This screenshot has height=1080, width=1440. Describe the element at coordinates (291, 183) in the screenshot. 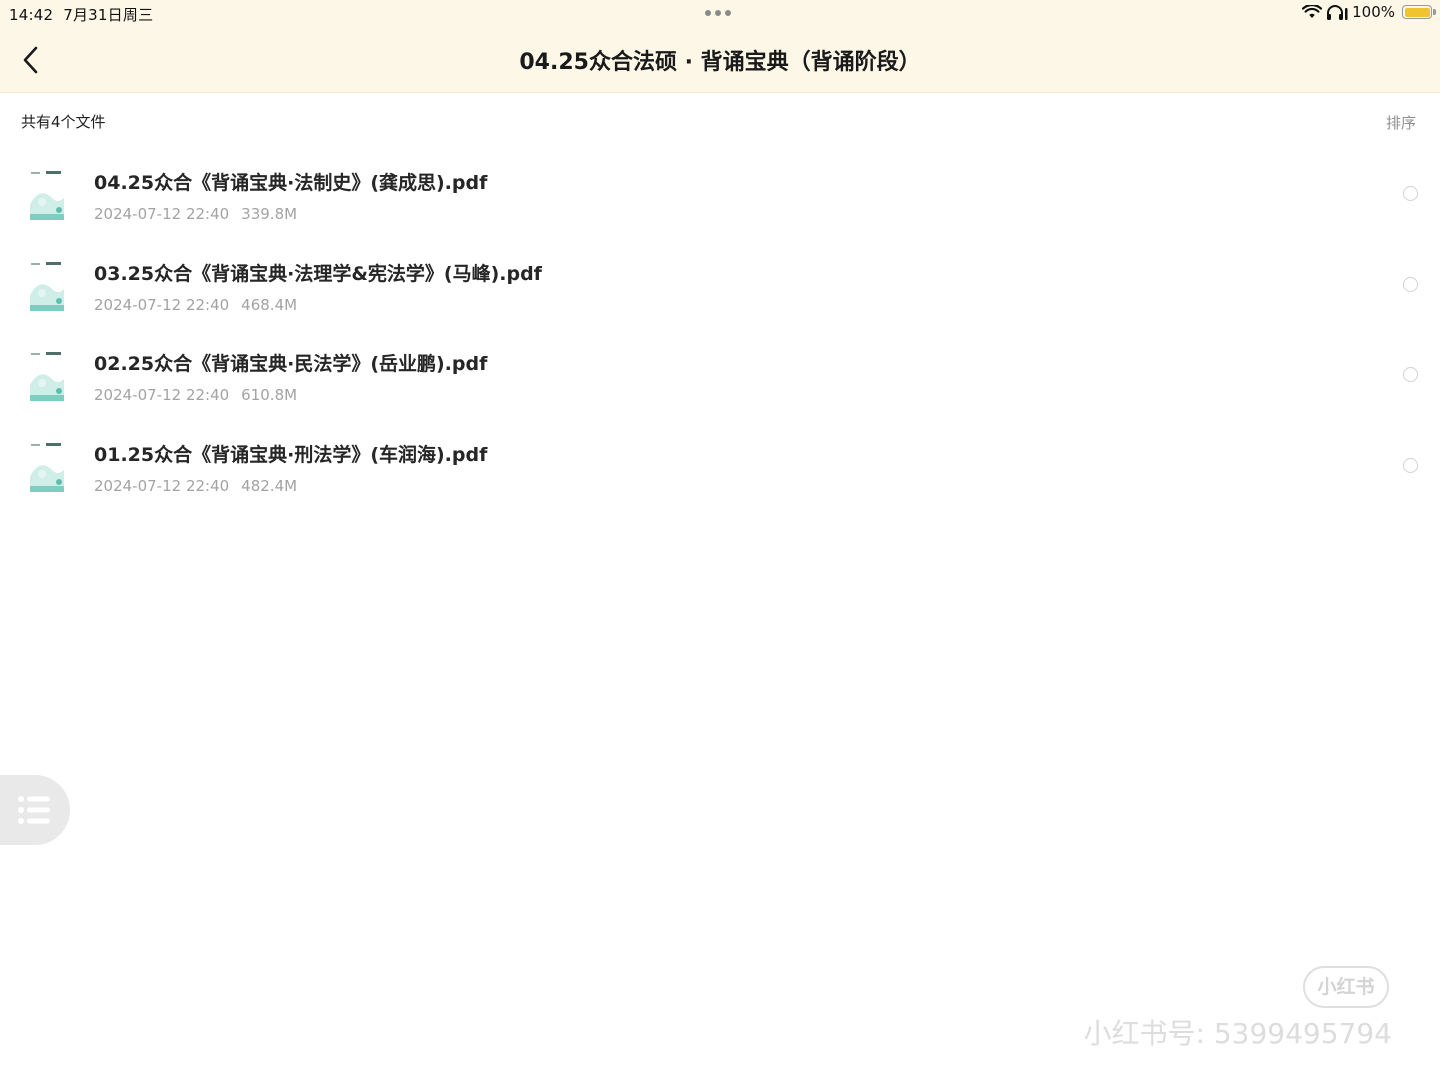

I see `file-name: 04.25众合《背诵宝典·法制史》(龚成思).pdf` at that location.